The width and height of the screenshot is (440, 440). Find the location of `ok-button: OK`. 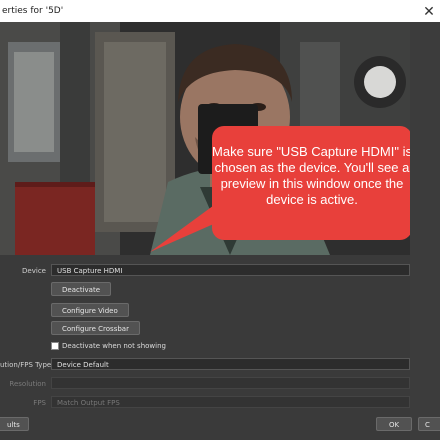

ok-button: OK is located at coordinates (394, 424).